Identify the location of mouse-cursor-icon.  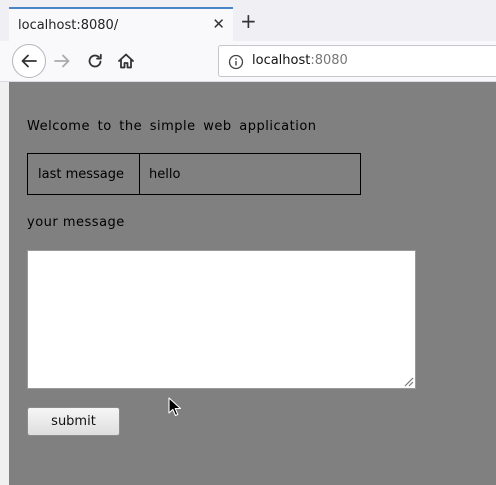
(175, 407).